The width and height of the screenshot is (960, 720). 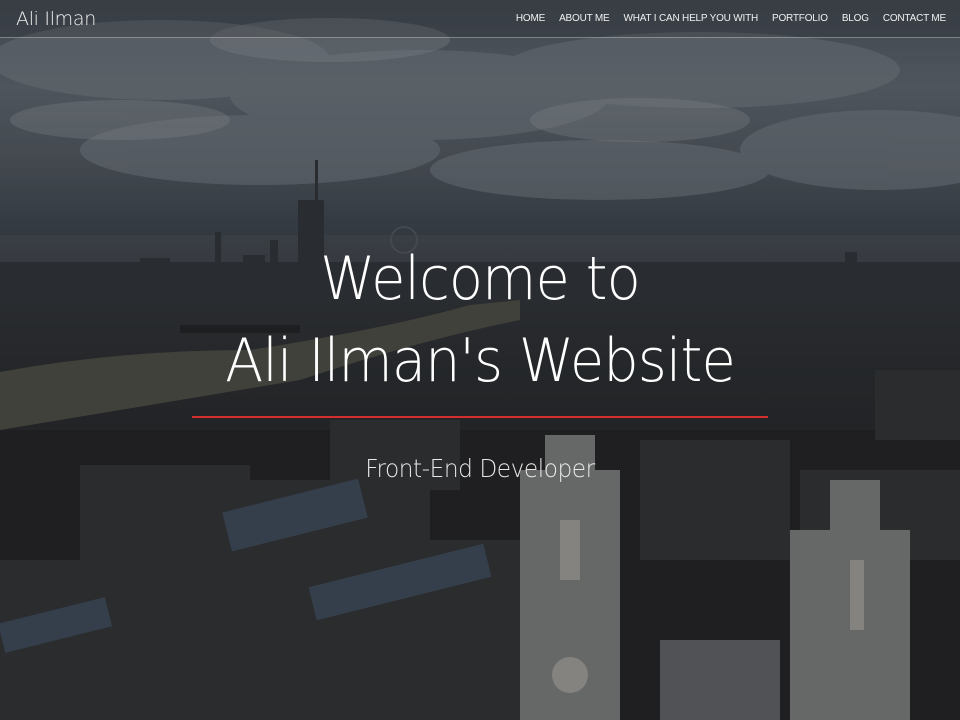 What do you see at coordinates (914, 18) in the screenshot?
I see `nav-link-contact-me: CONTACT ME` at bounding box center [914, 18].